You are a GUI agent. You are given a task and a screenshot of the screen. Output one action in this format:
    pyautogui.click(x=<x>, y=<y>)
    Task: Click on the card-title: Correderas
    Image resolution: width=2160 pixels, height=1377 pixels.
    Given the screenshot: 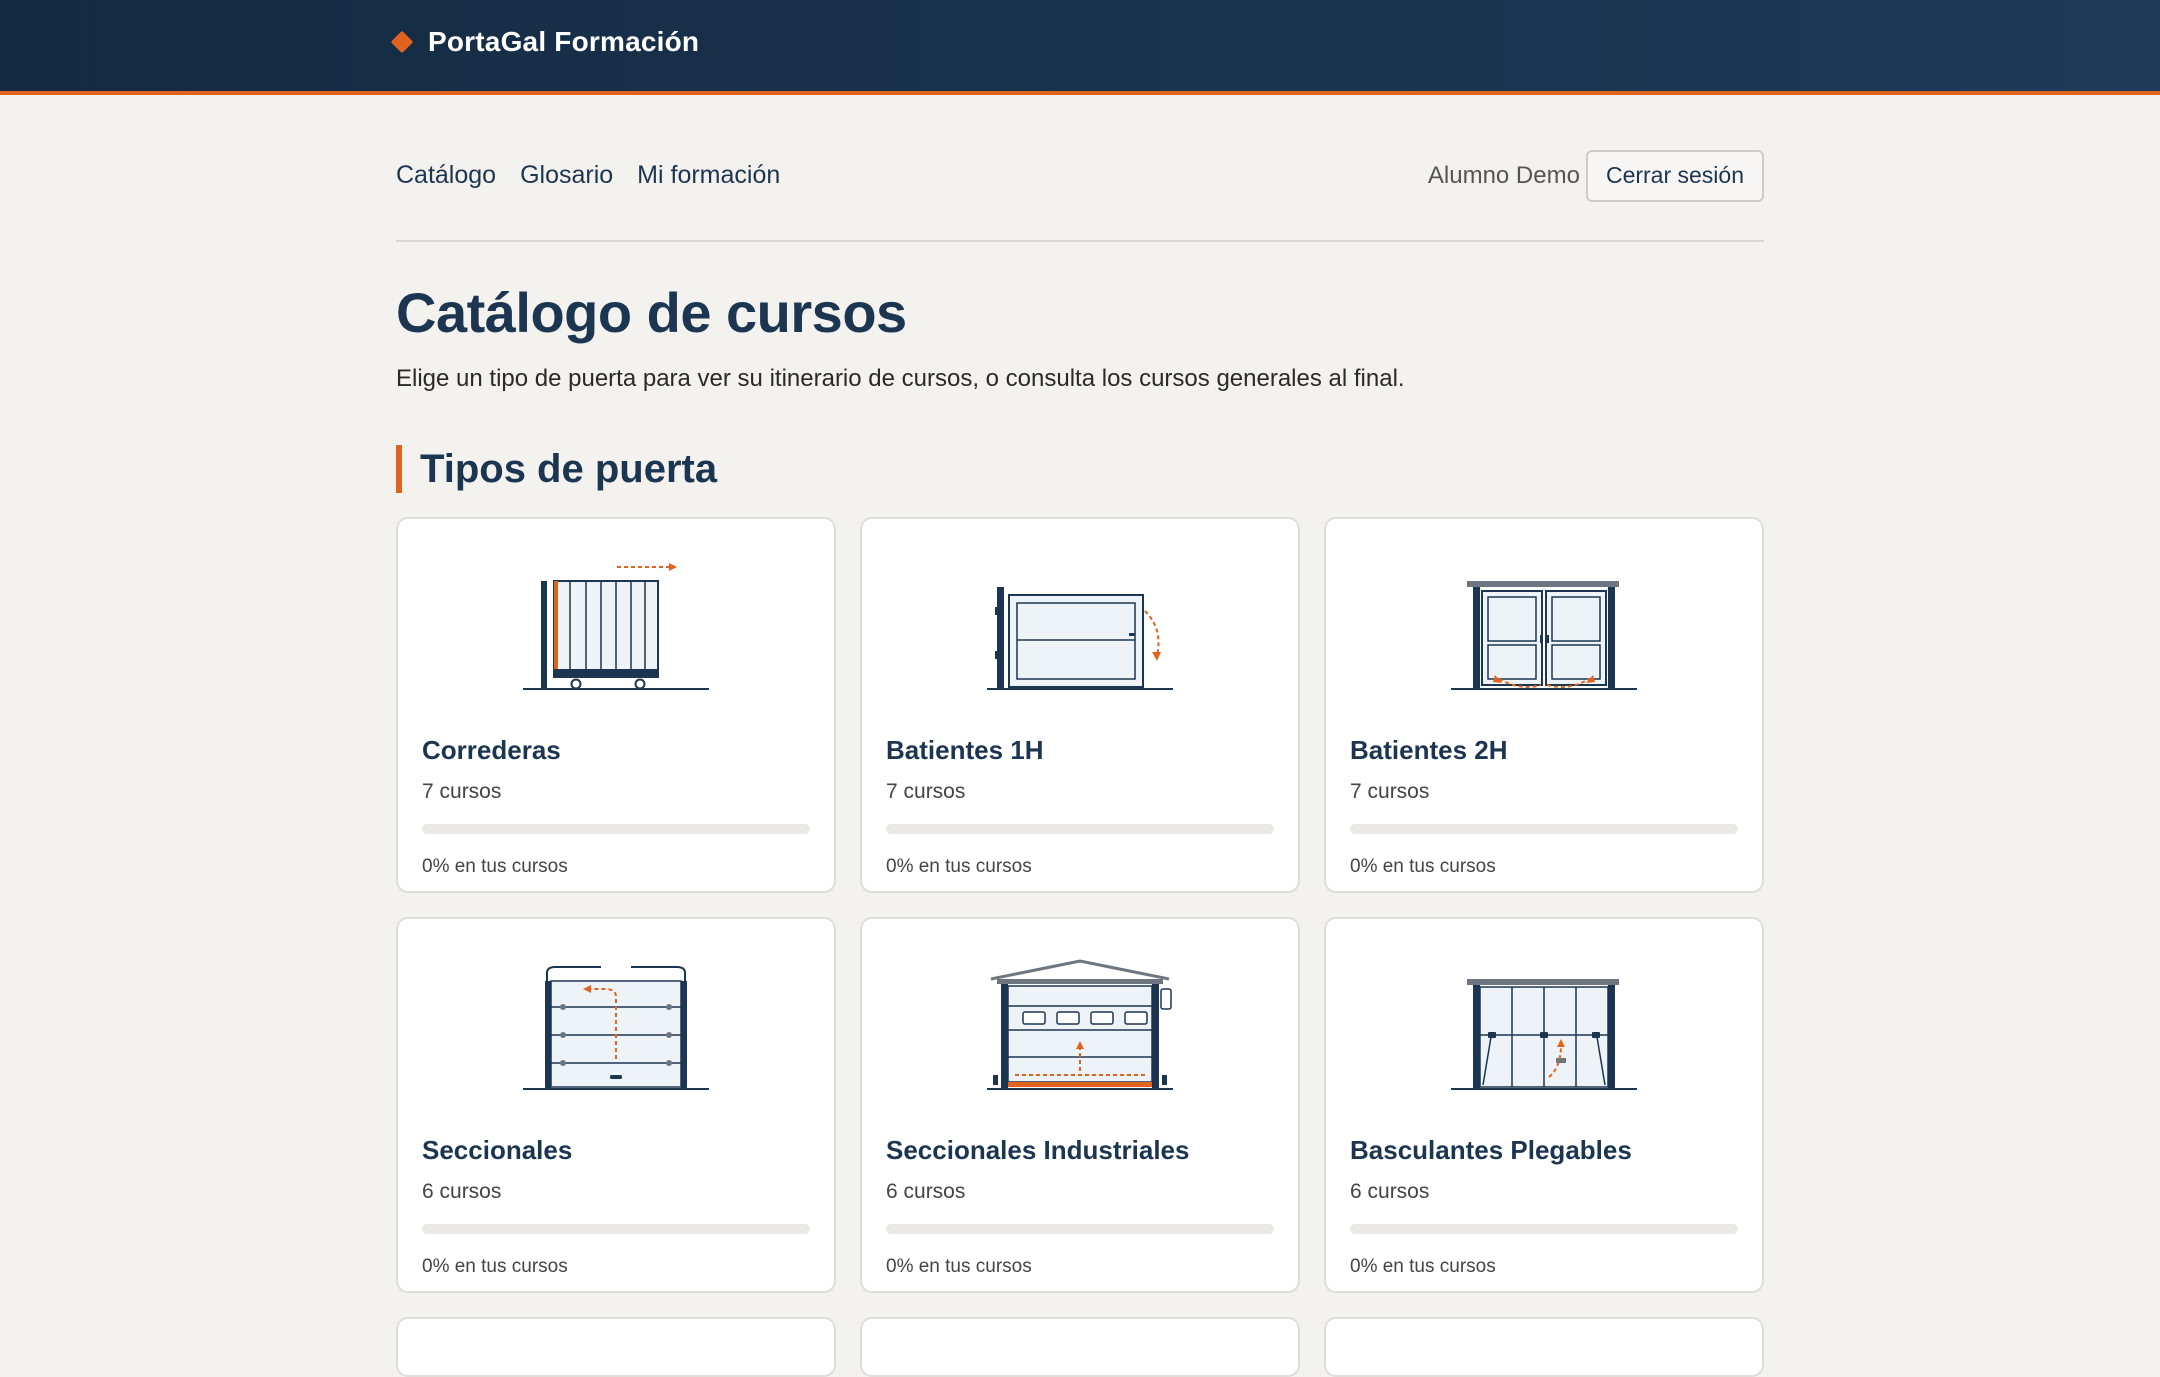 What is the action you would take?
    pyautogui.click(x=491, y=750)
    